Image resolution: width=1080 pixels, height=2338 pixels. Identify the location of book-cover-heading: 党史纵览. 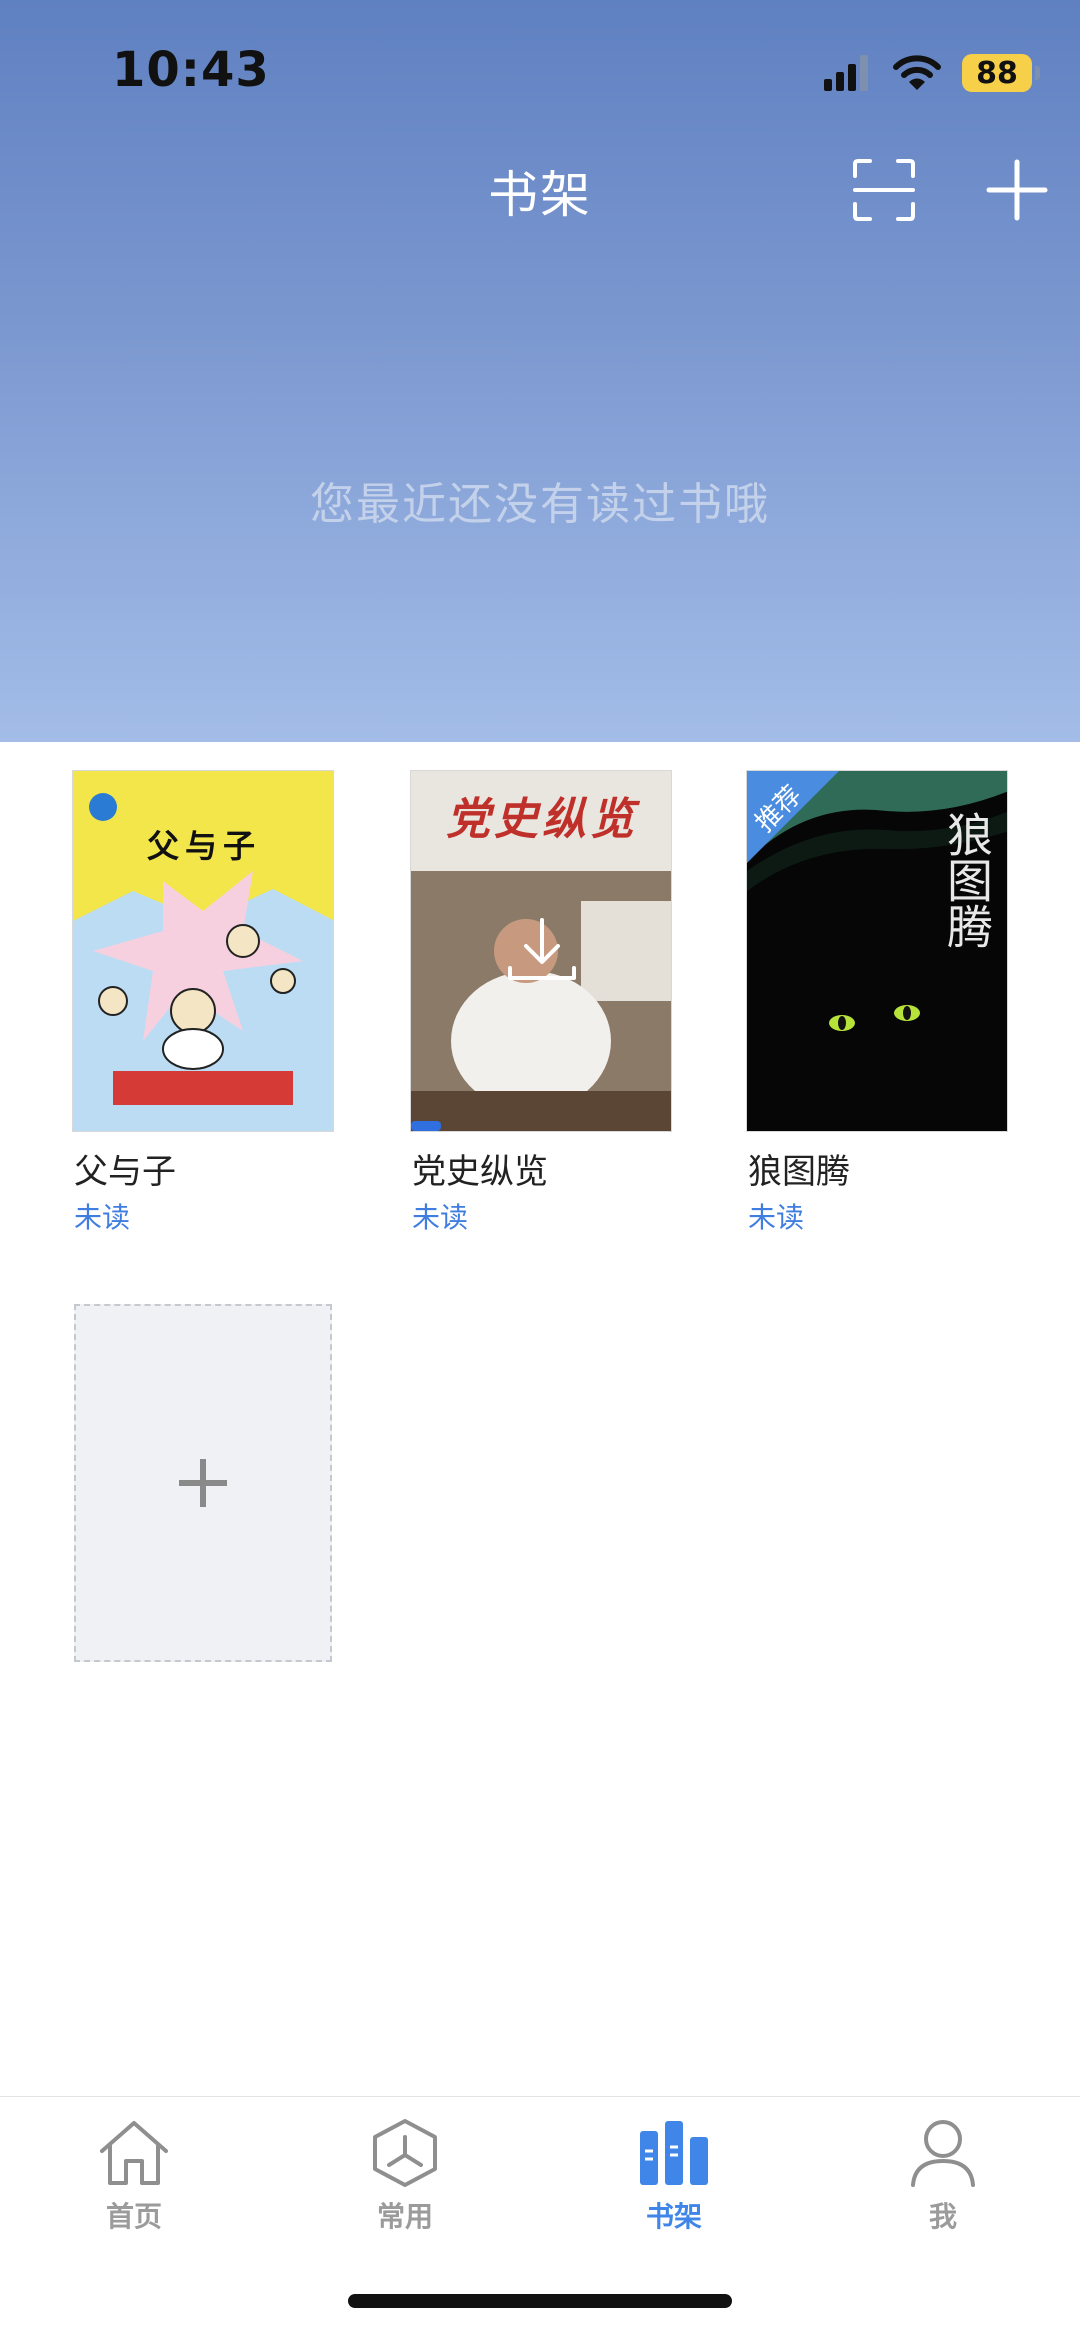
(542, 819).